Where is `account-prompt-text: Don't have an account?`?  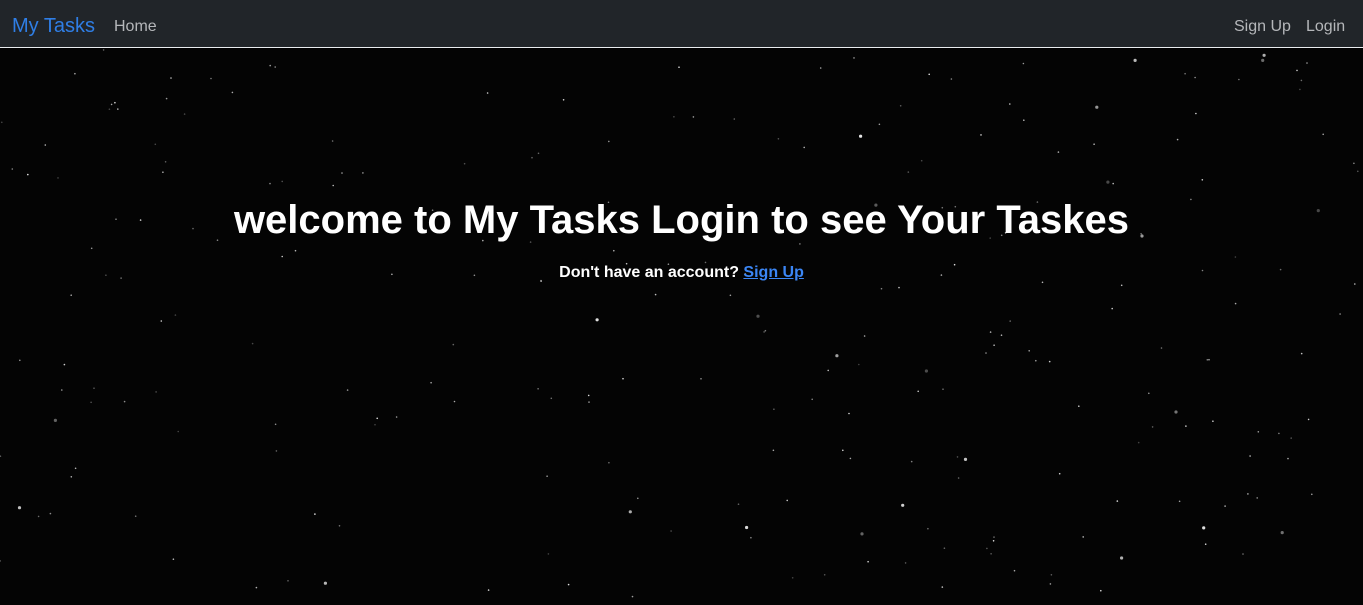
account-prompt-text: Don't have an account? is located at coordinates (651, 272).